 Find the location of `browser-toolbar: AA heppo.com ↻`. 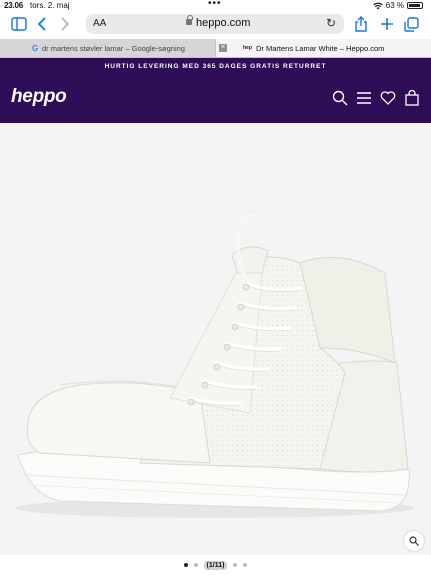

browser-toolbar: AA heppo.com ↻ is located at coordinates (215, 25).